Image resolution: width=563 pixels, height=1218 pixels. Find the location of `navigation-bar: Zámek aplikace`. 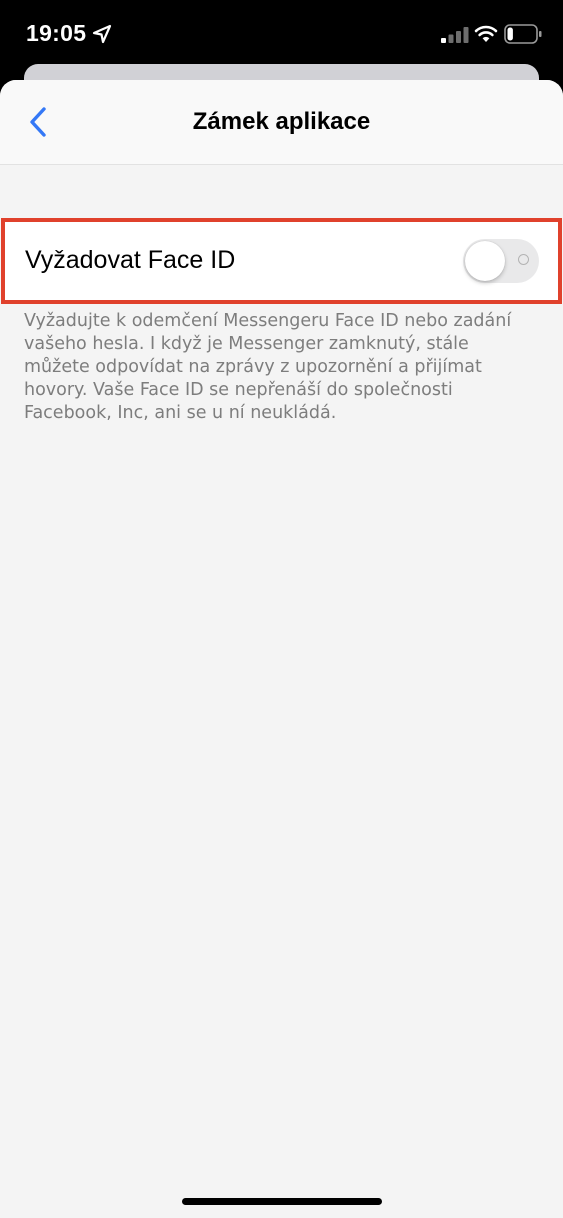

navigation-bar: Zámek aplikace is located at coordinates (281, 122).